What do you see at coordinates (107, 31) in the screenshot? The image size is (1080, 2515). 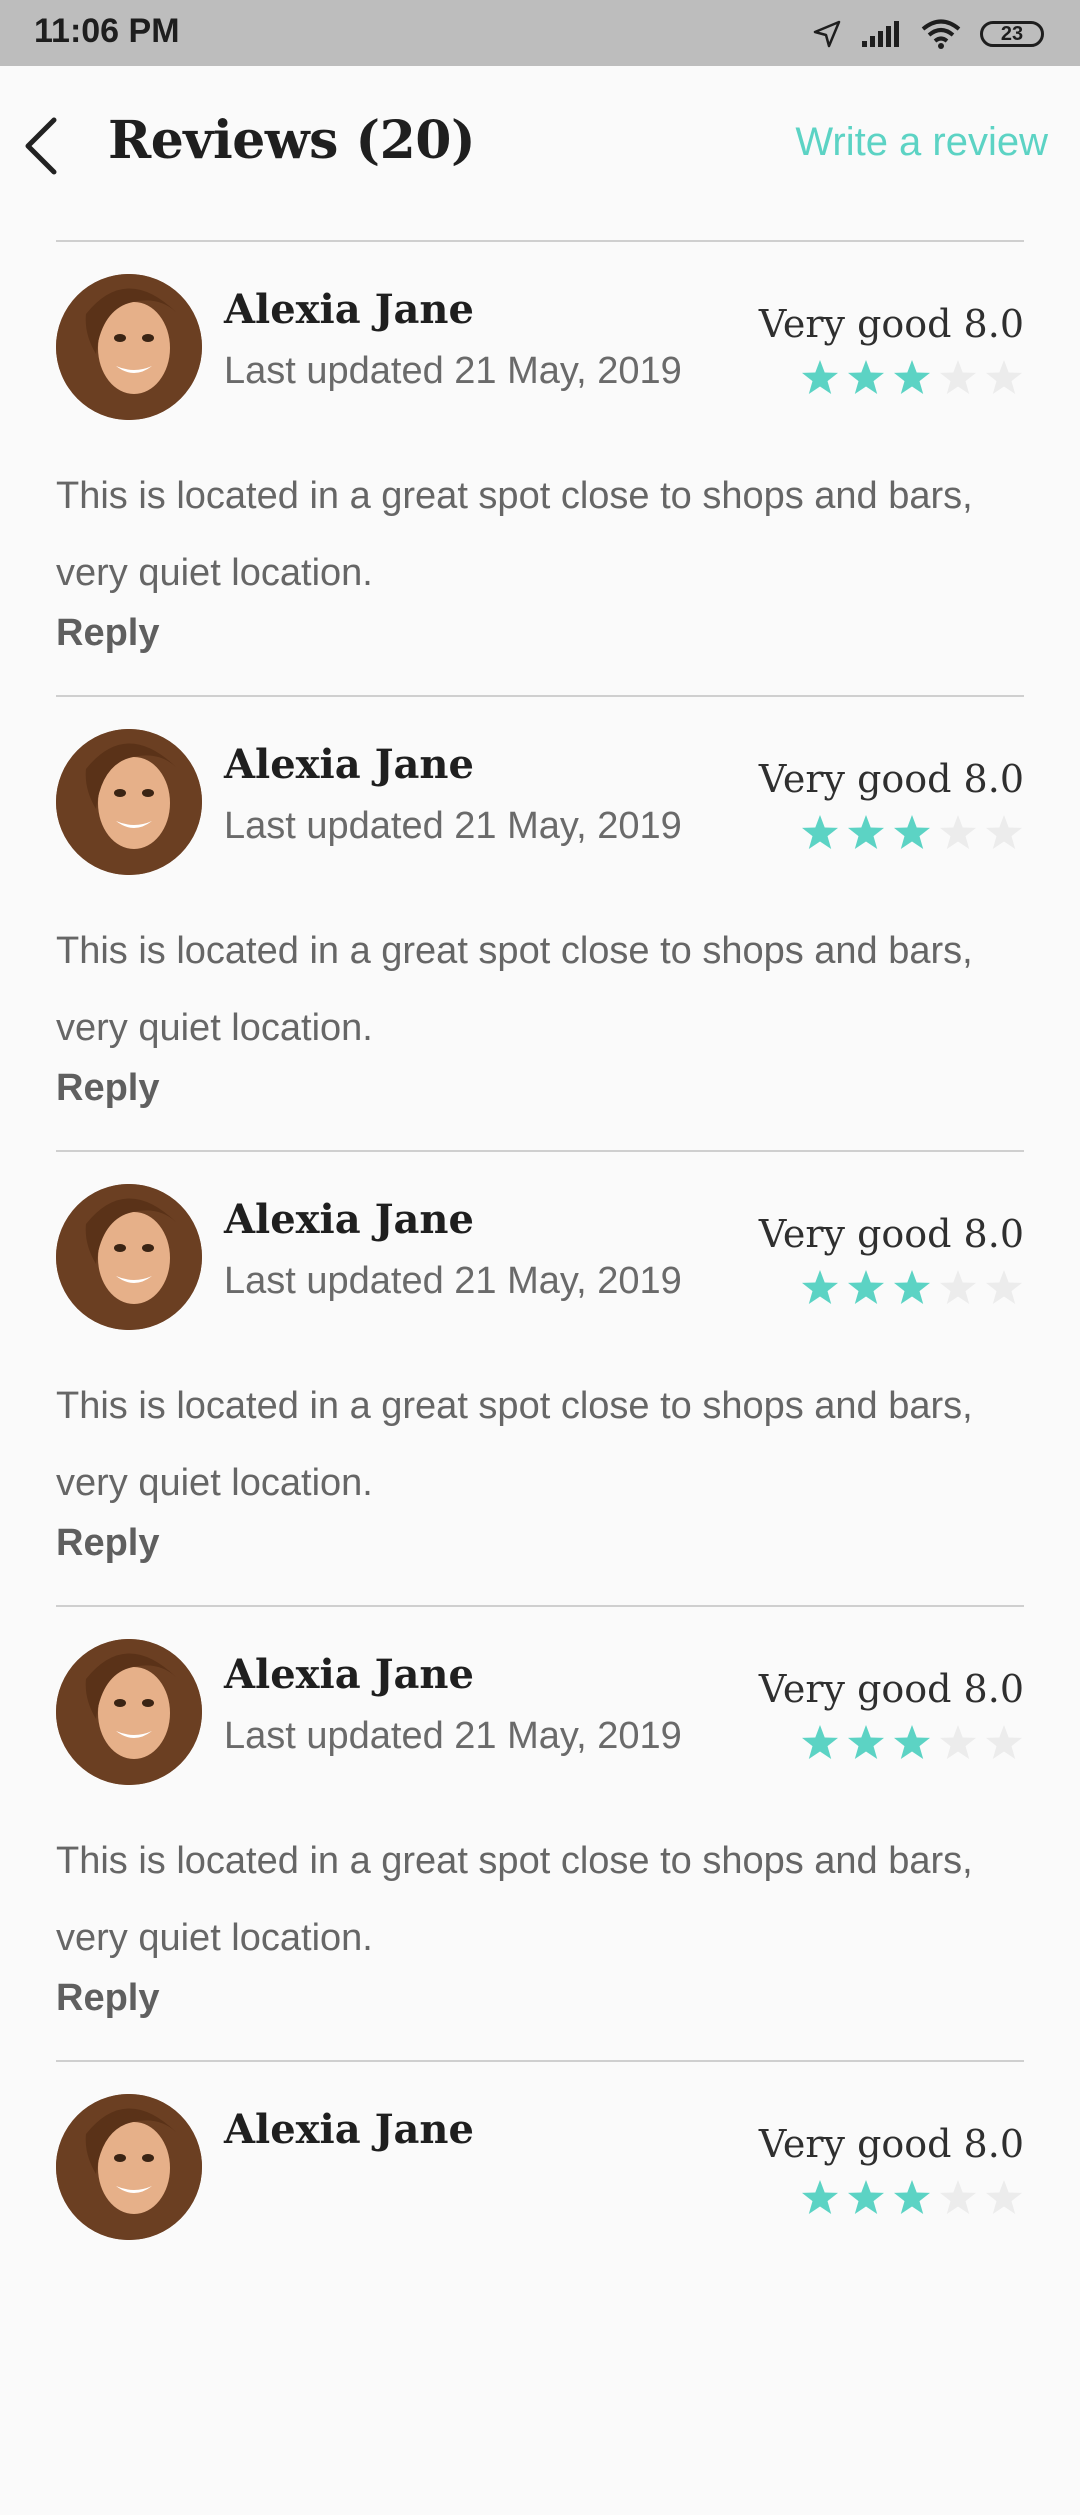 I see `status-time: 11:06 PM` at bounding box center [107, 31].